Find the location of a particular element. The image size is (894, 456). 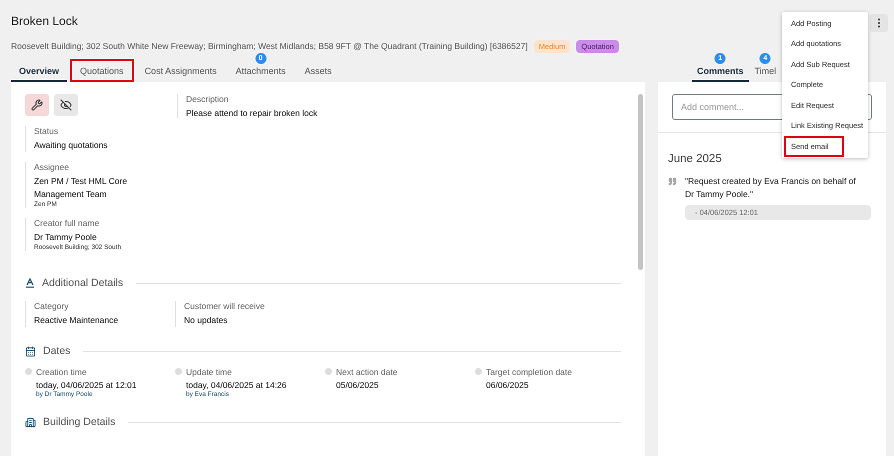

field-value: Please attend to repair broken lock is located at coordinates (252, 113).